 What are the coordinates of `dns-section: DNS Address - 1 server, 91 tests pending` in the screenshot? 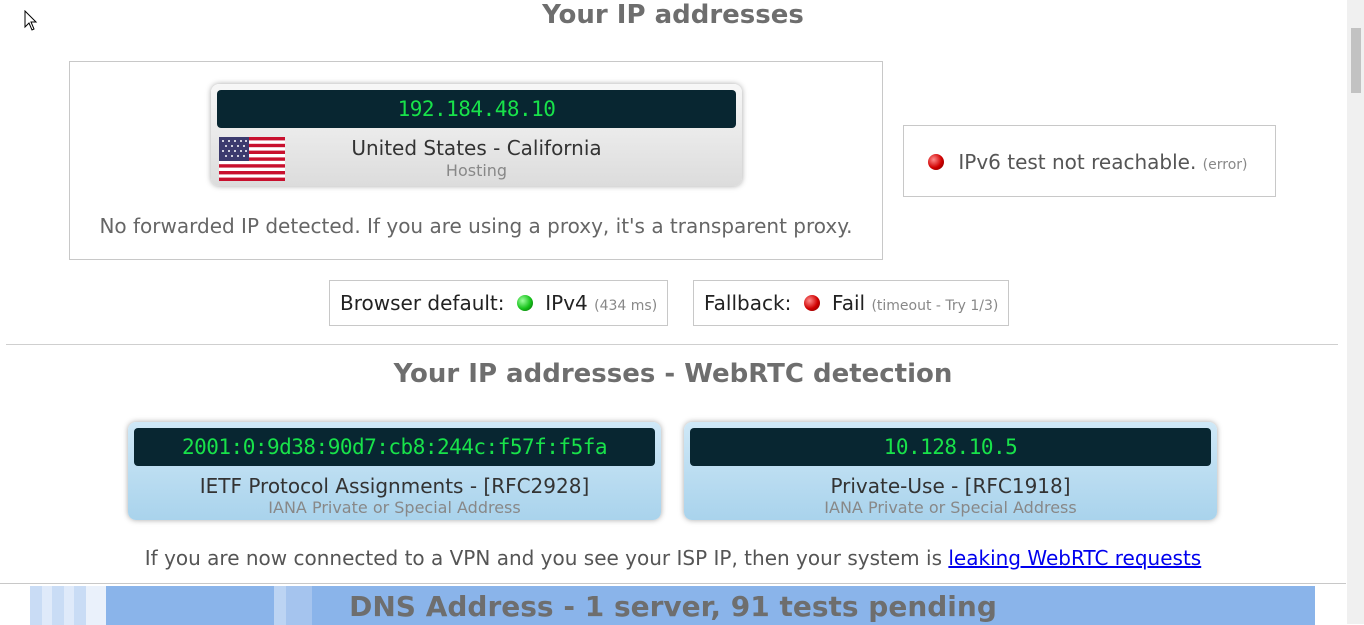 It's located at (673, 604).